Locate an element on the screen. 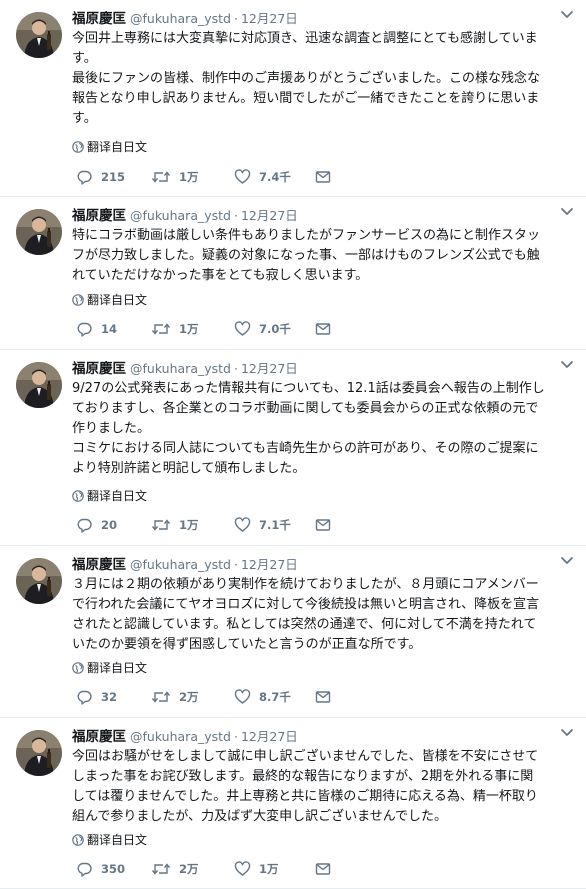 This screenshot has height=889, width=586. like-count: 7.0千 is located at coordinates (275, 329).